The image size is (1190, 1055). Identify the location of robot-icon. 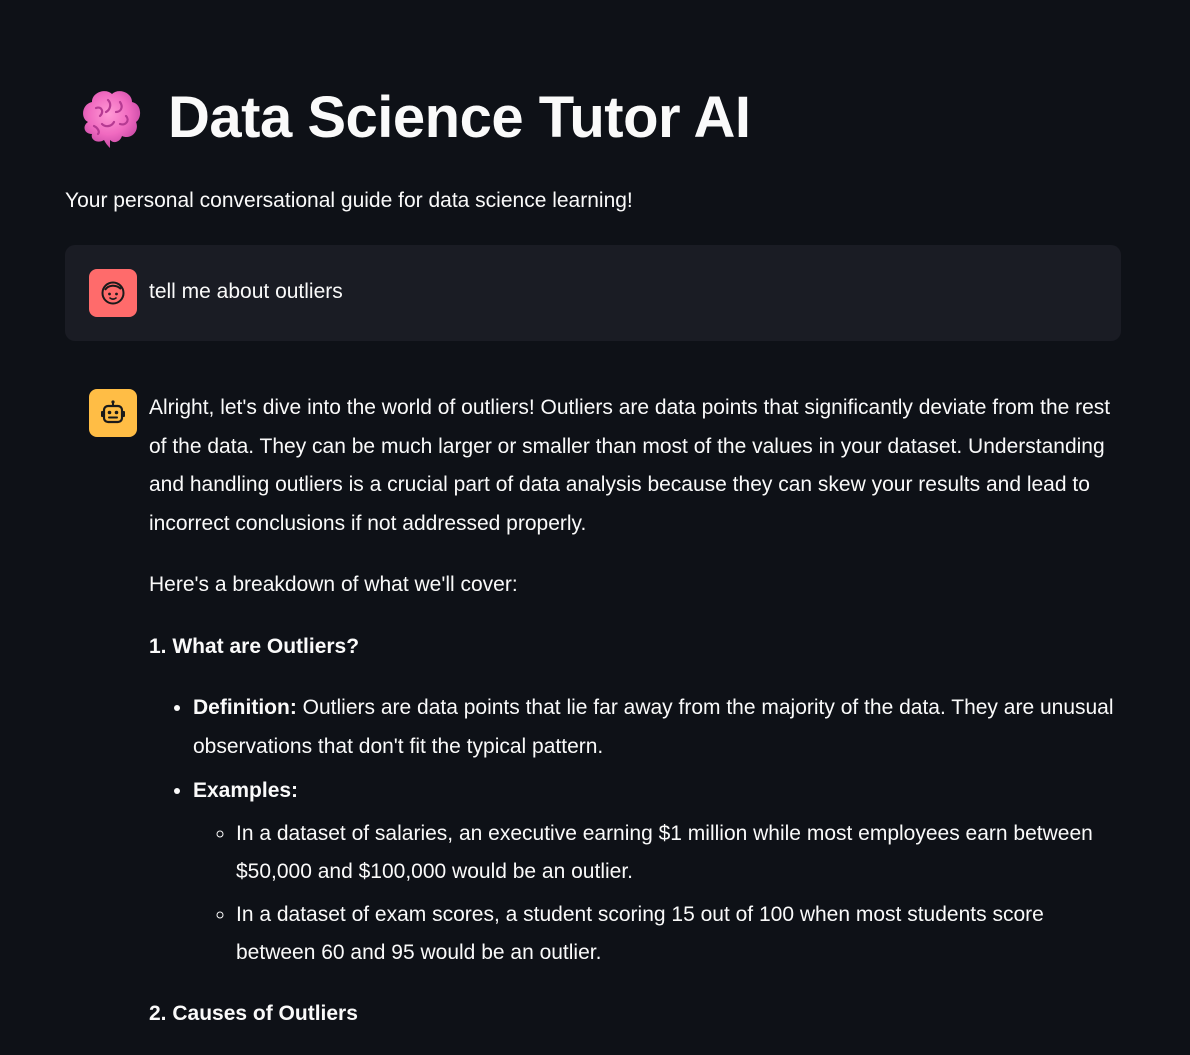
(113, 412).